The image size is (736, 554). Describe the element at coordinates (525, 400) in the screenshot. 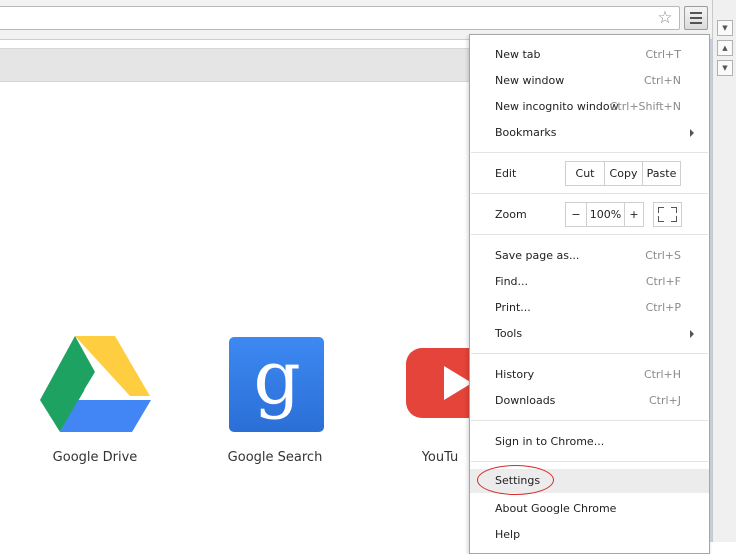

I see `menu-item-label: Downloads` at that location.